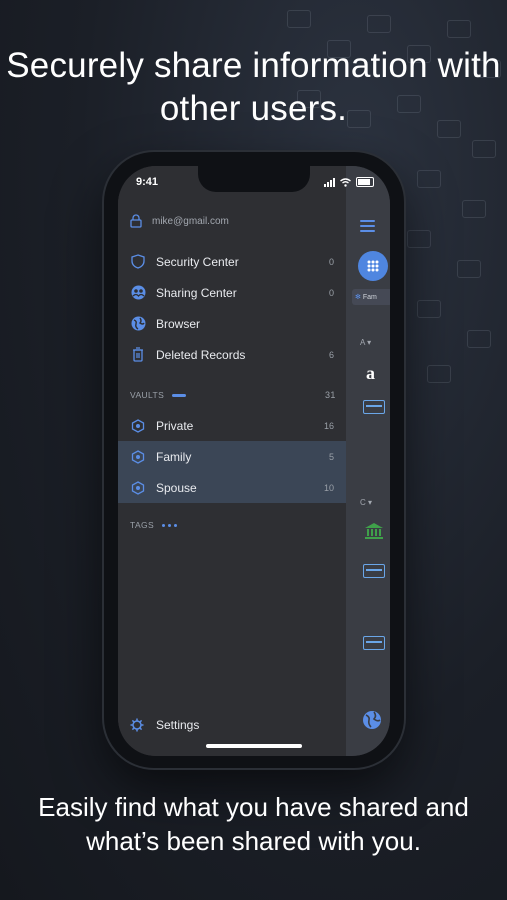 Image resolution: width=507 pixels, height=900 pixels. Describe the element at coordinates (178, 323) in the screenshot. I see `menu-item-label: Browser` at that location.